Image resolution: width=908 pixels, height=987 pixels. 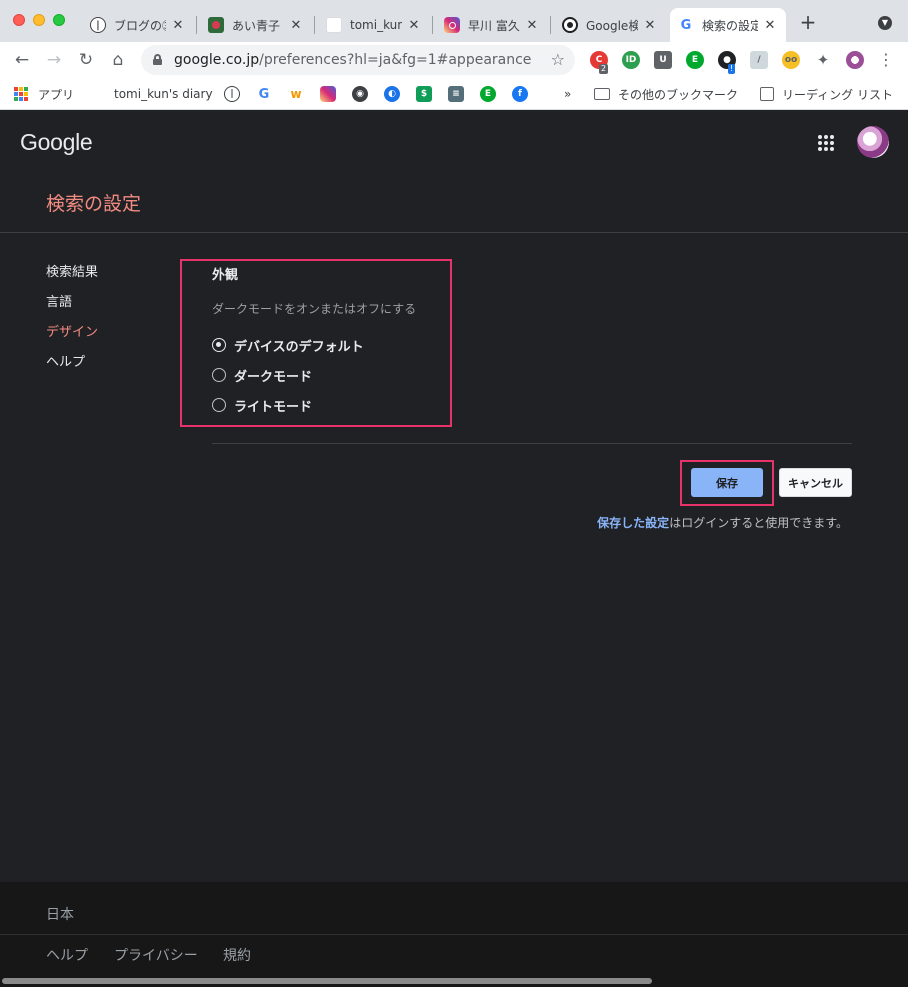 I want to click on saved-settings-note: 保存した設定はログインすると使用できます。, so click(x=722, y=522).